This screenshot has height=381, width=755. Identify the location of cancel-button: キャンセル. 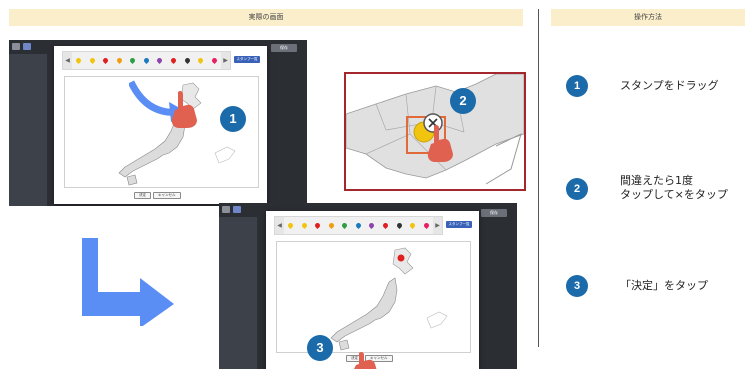
(167, 195).